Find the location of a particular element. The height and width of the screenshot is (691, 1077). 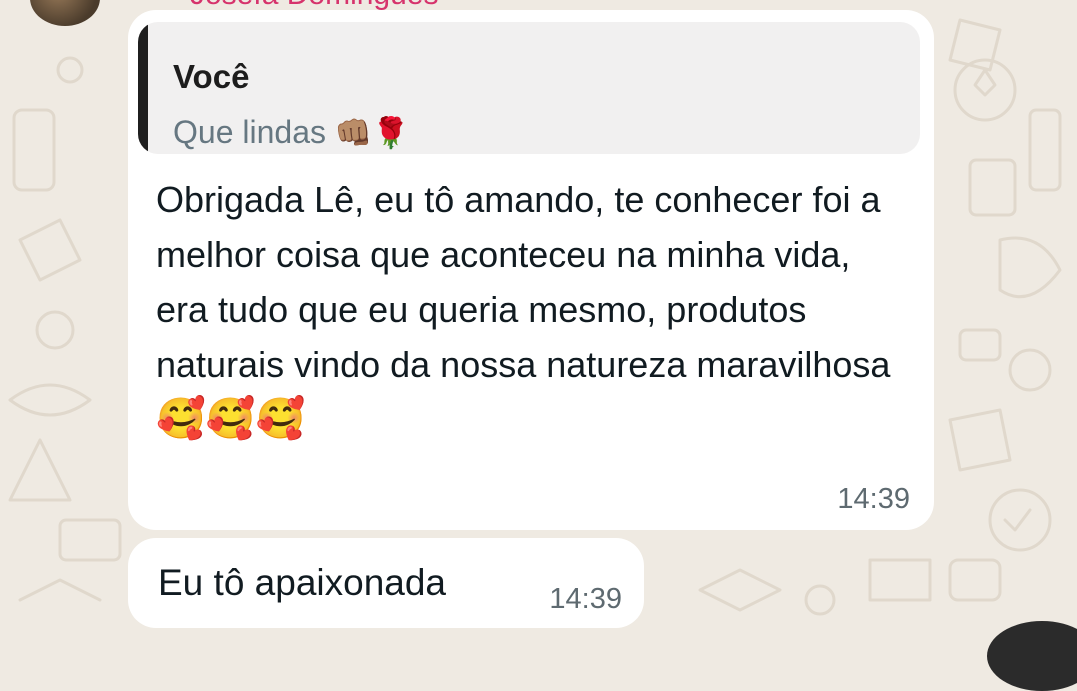

message-timestamp-second: 14:39 is located at coordinates (585, 599).